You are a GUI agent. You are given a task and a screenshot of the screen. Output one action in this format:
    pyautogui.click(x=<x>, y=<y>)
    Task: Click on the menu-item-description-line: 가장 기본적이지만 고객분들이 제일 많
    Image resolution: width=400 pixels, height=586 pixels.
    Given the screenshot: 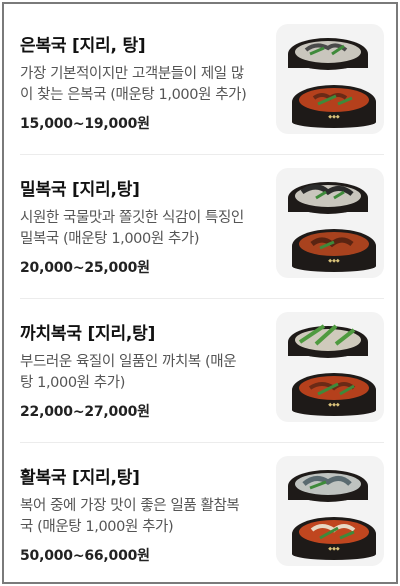 What is the action you would take?
    pyautogui.click(x=132, y=74)
    